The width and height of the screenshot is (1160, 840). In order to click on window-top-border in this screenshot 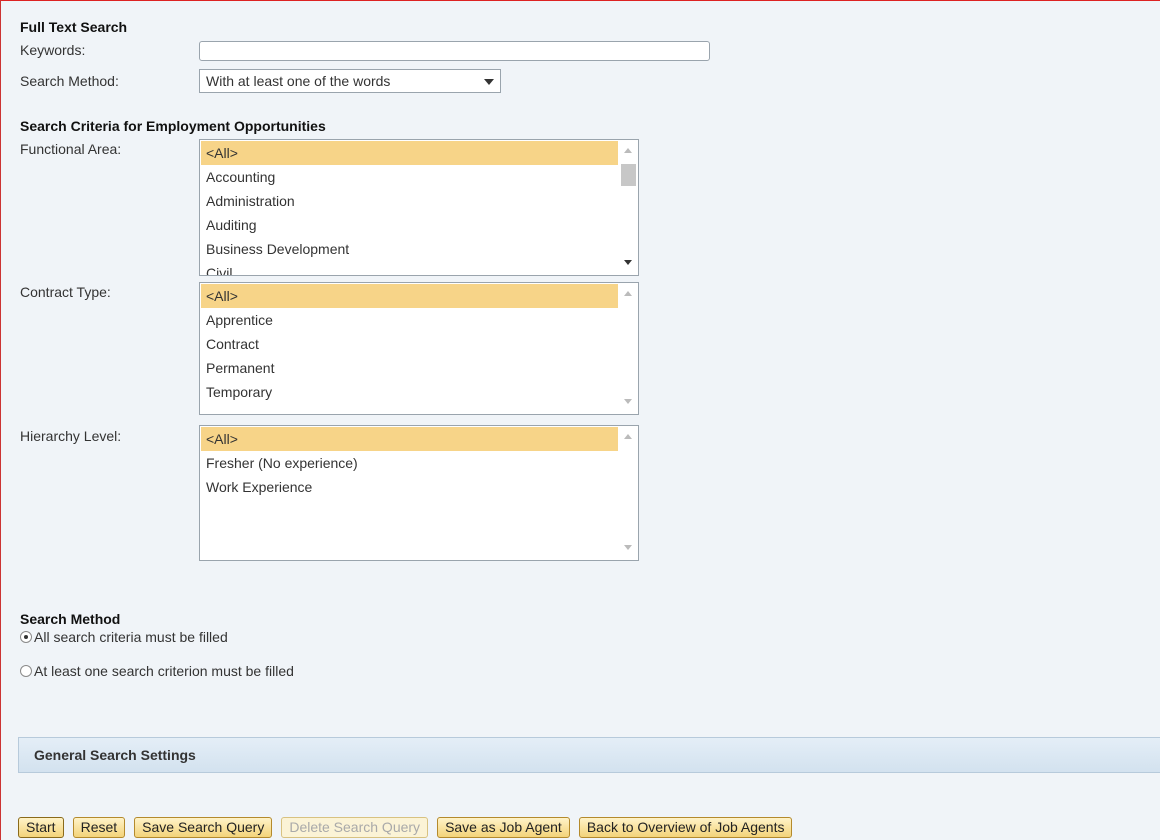, I will do `click(580, 0)`.